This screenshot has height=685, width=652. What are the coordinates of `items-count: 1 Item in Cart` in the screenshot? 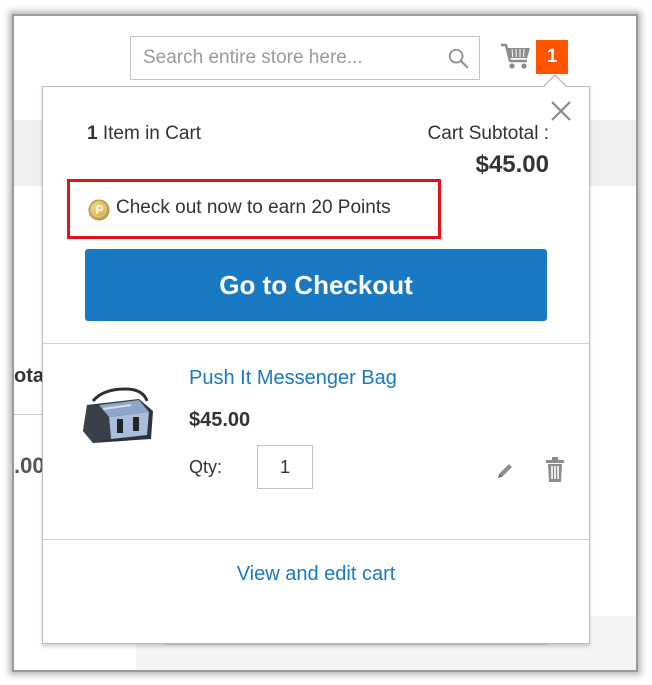 It's located at (144, 134).